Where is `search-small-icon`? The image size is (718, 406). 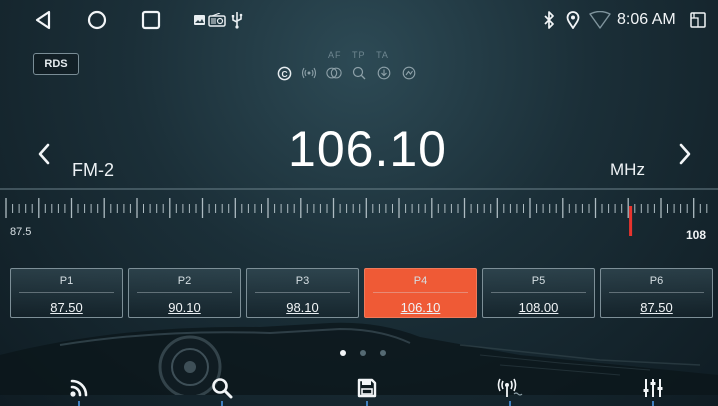 search-small-icon is located at coordinates (359, 73).